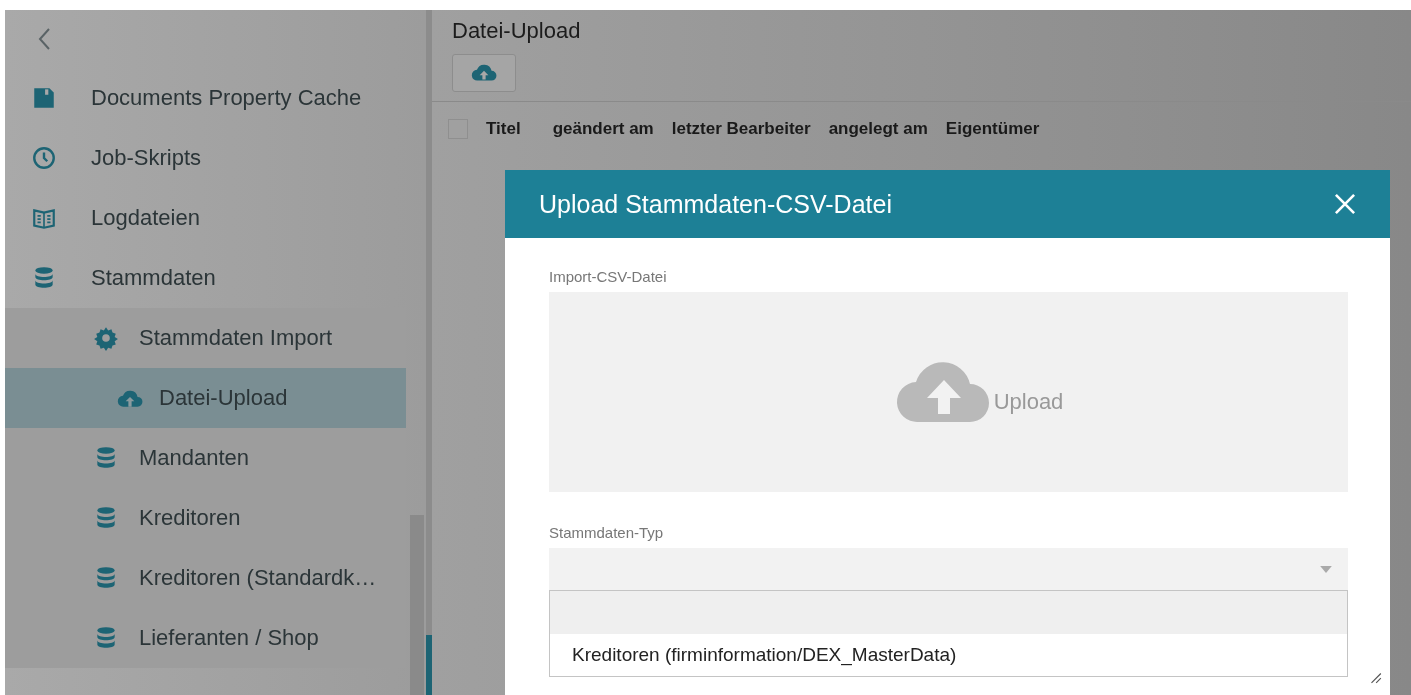 Image resolution: width=1411 pixels, height=695 pixels. I want to click on column-header: angelegt am, so click(878, 129).